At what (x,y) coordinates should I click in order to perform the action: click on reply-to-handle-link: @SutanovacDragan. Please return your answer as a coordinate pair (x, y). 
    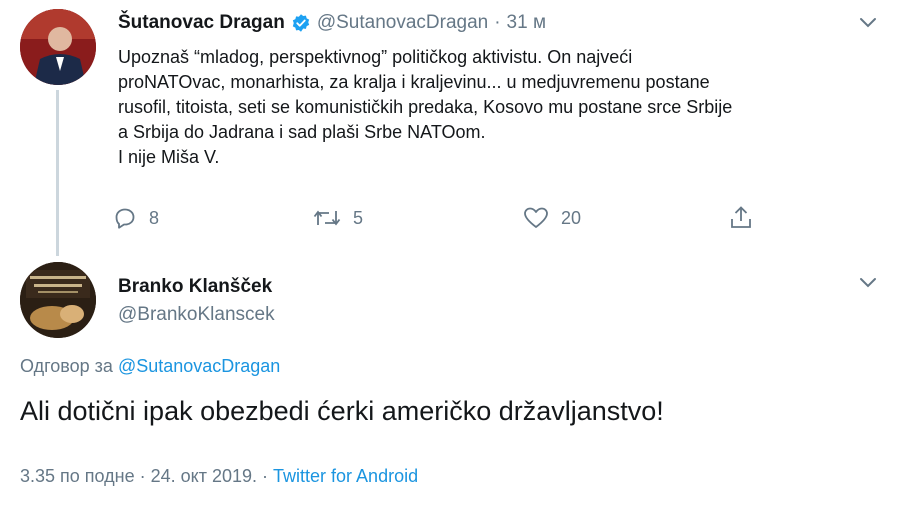
    Looking at the image, I should click on (199, 366).